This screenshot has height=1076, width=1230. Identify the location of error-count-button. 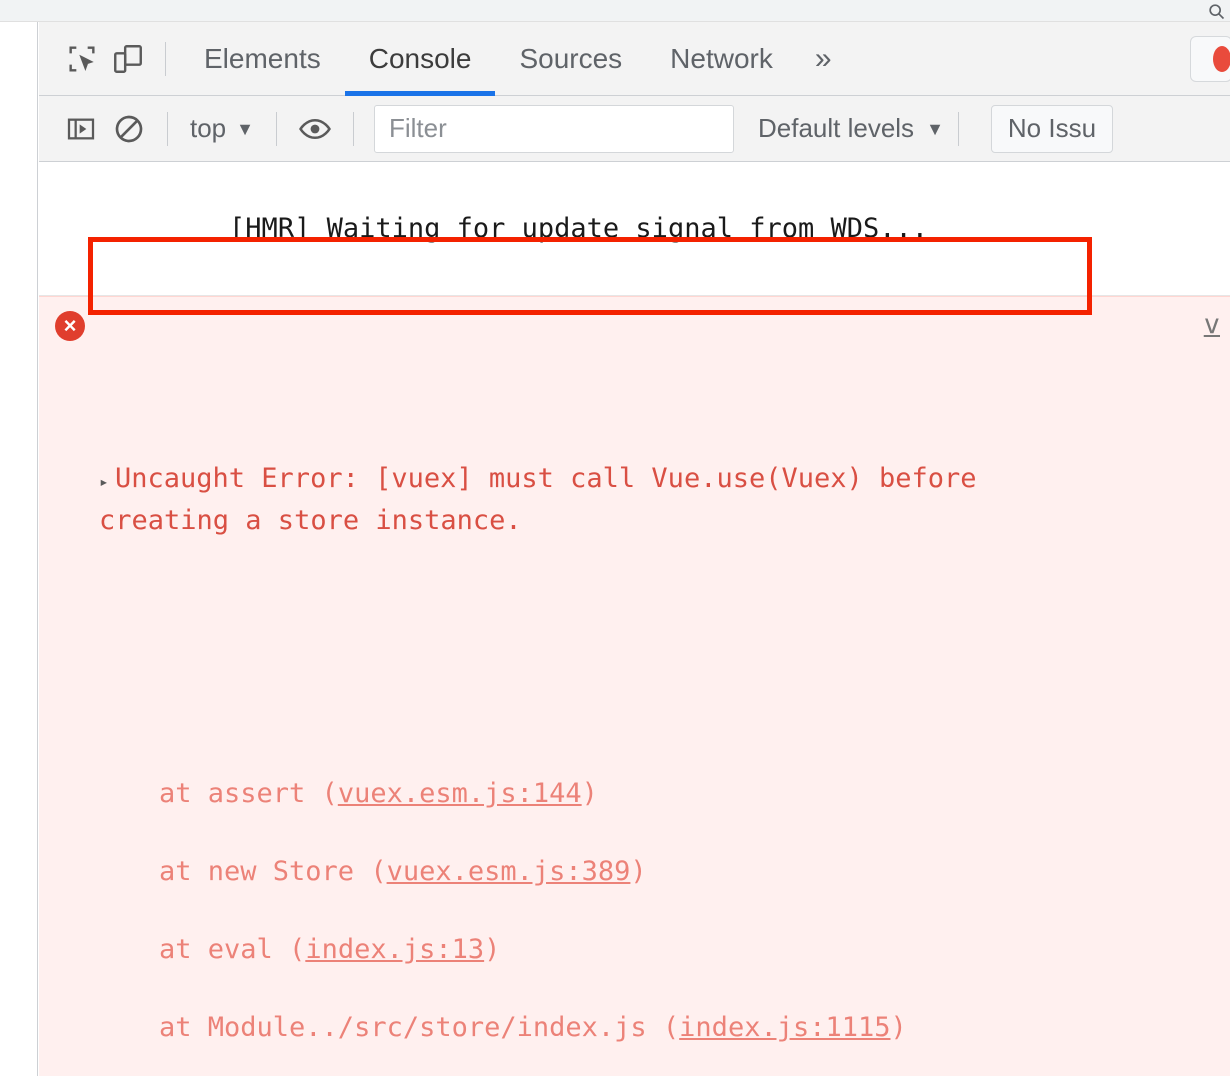
(1210, 59).